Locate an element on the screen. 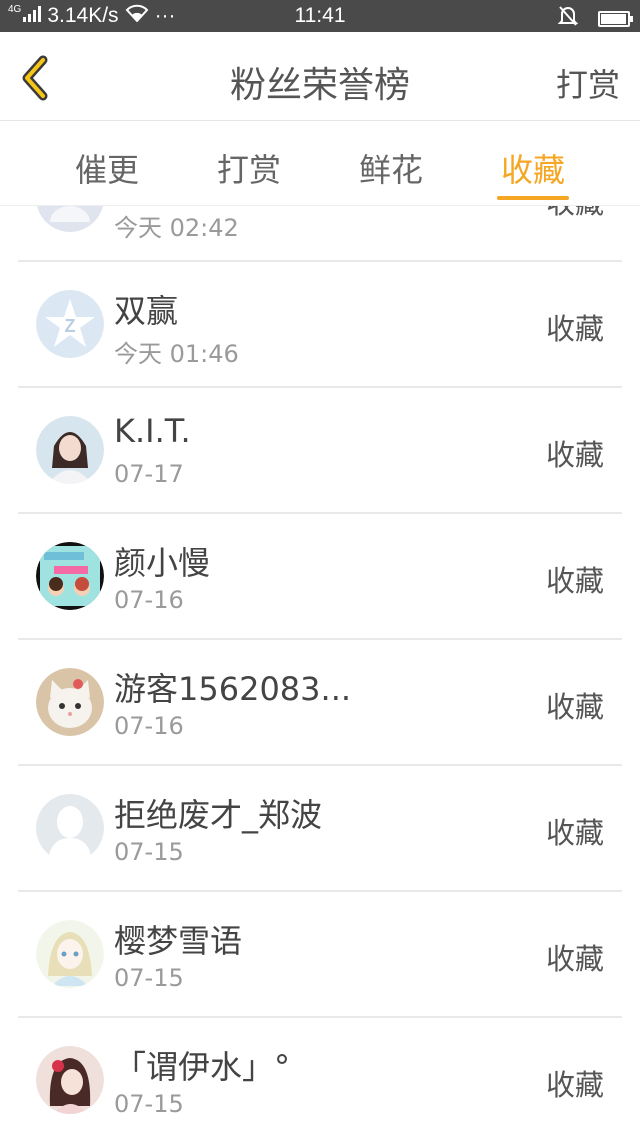 The height and width of the screenshot is (1138, 640). timestamp: 07-17 is located at coordinates (149, 474).